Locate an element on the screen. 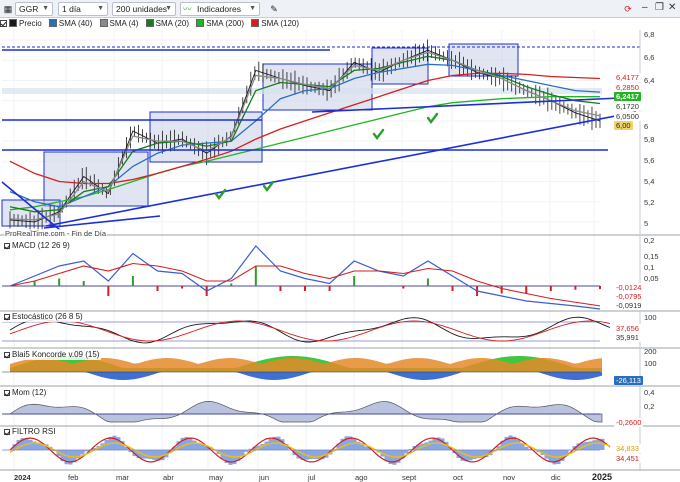  panel-title-rsi: FILTRO RSI is located at coordinates (30, 432).